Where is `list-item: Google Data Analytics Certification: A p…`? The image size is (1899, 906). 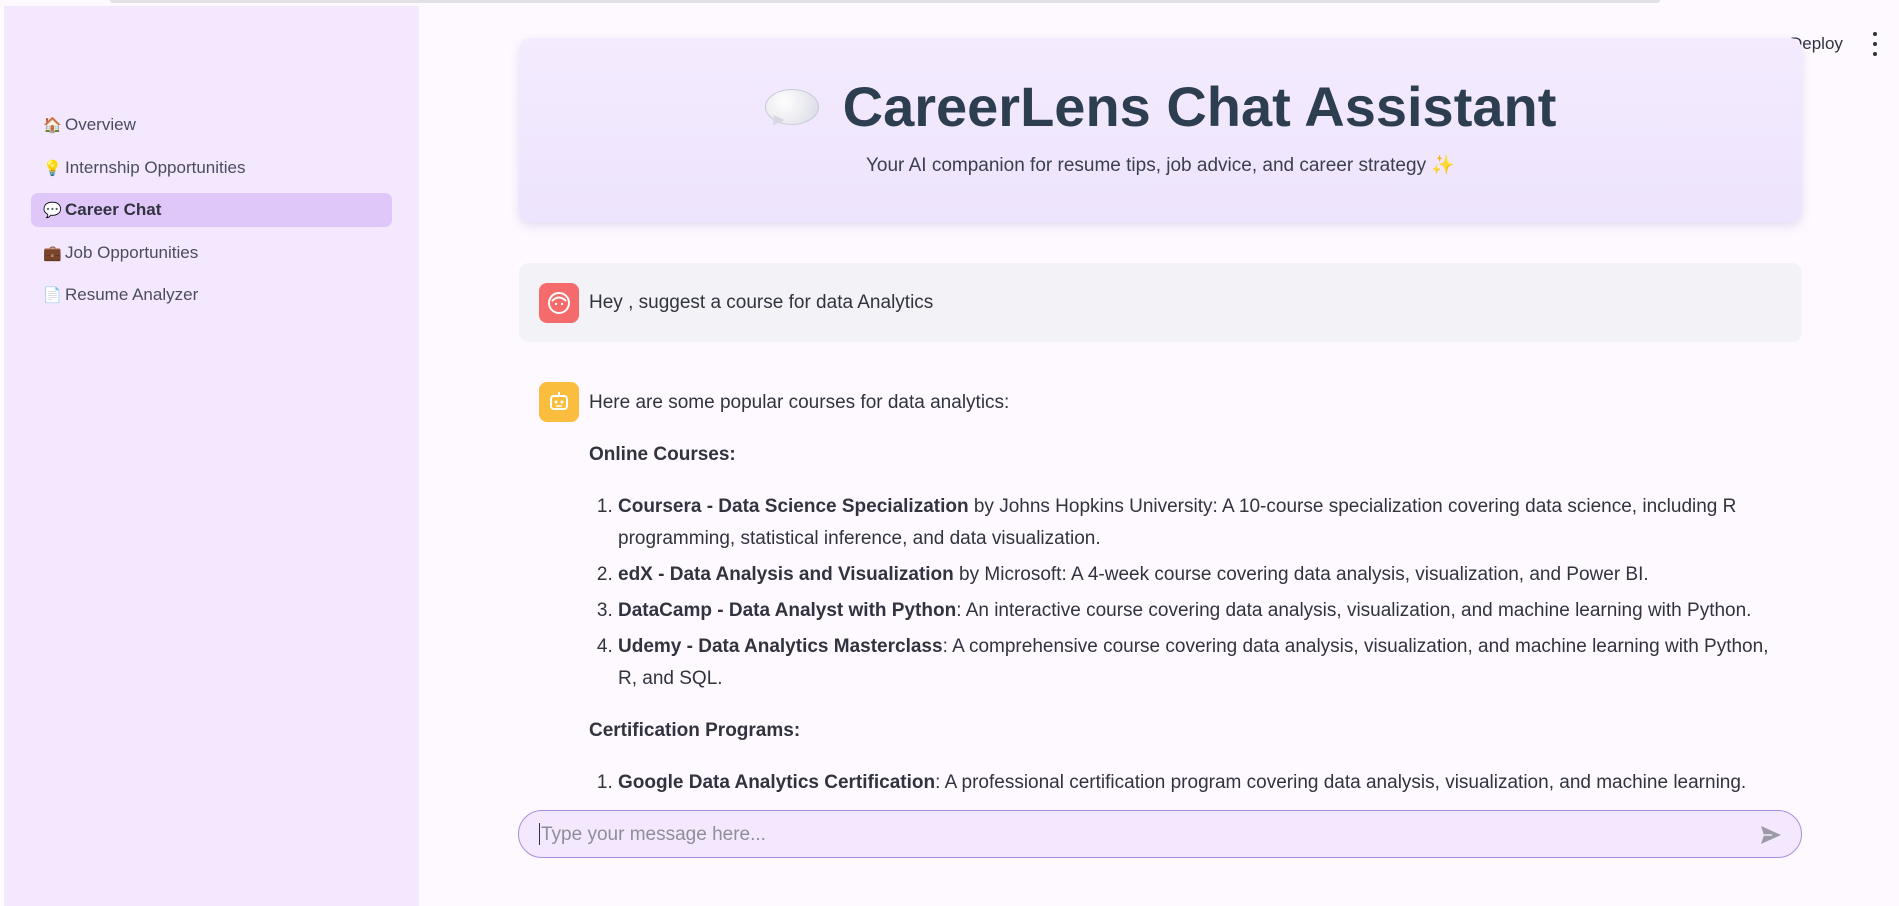
list-item: Google Data Analytics Certification: A p… is located at coordinates (1203, 783).